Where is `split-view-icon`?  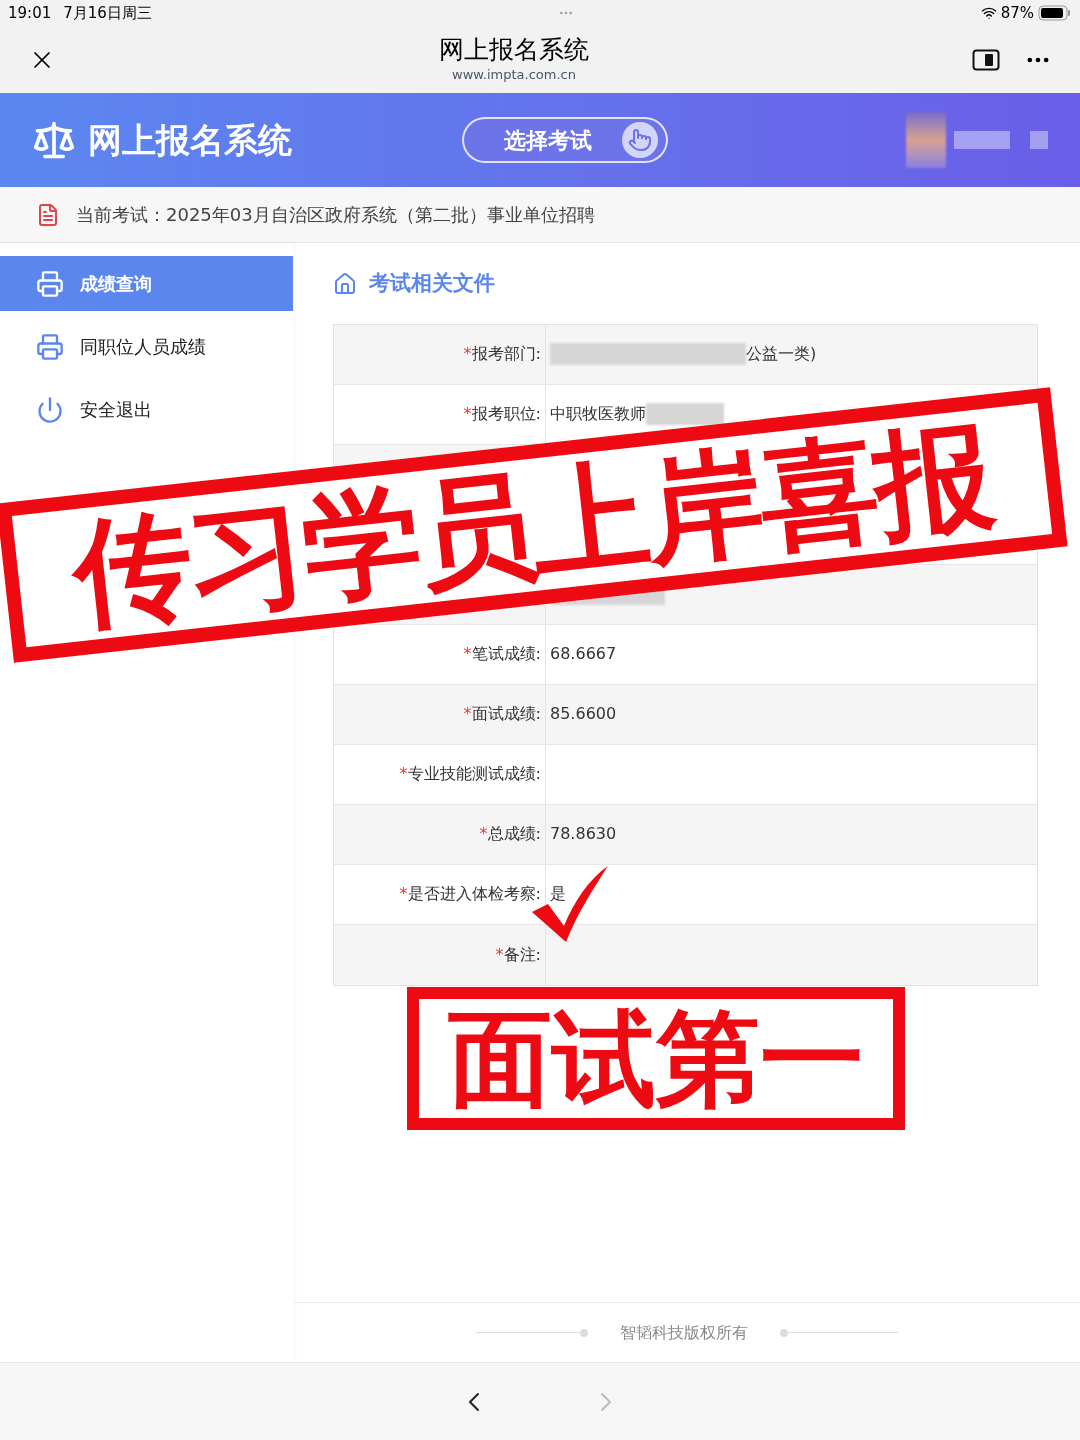 split-view-icon is located at coordinates (986, 59).